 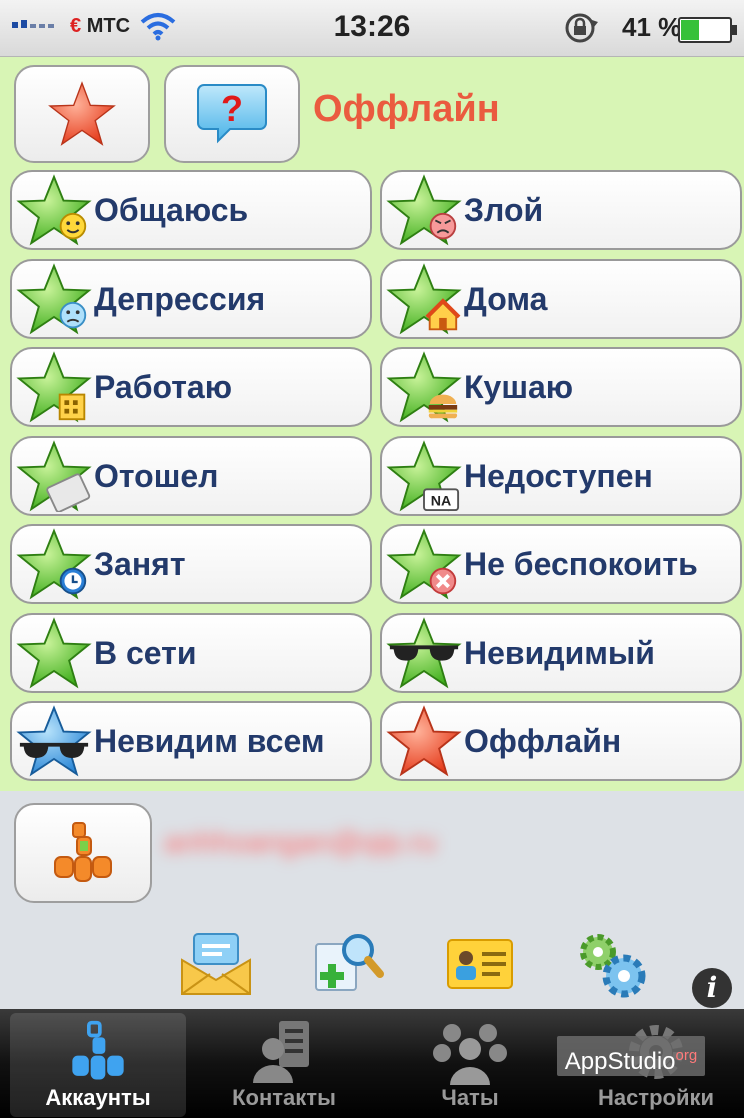 I want to click on tab-contacts: Контакты, so click(x=284, y=1065).